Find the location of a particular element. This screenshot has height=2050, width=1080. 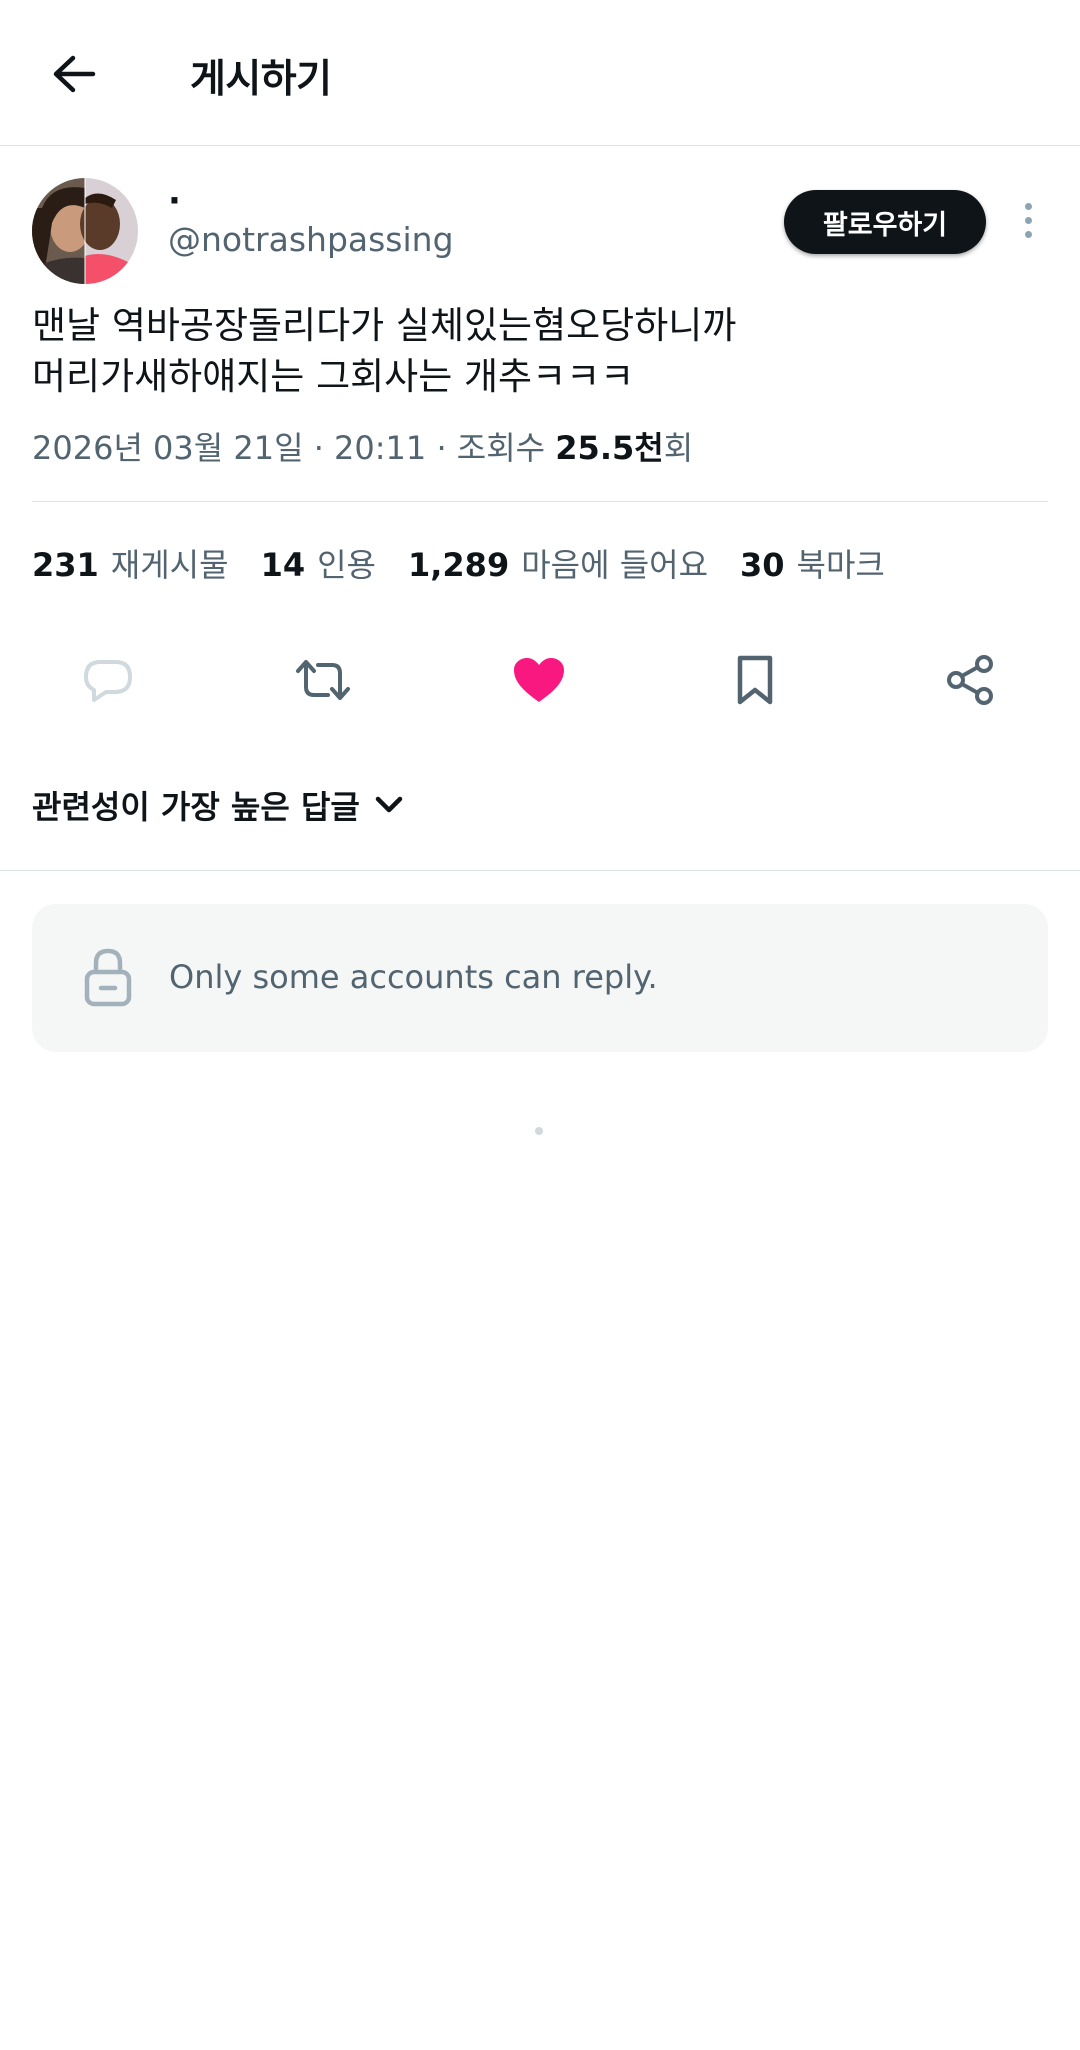

display-name: · is located at coordinates (174, 201).